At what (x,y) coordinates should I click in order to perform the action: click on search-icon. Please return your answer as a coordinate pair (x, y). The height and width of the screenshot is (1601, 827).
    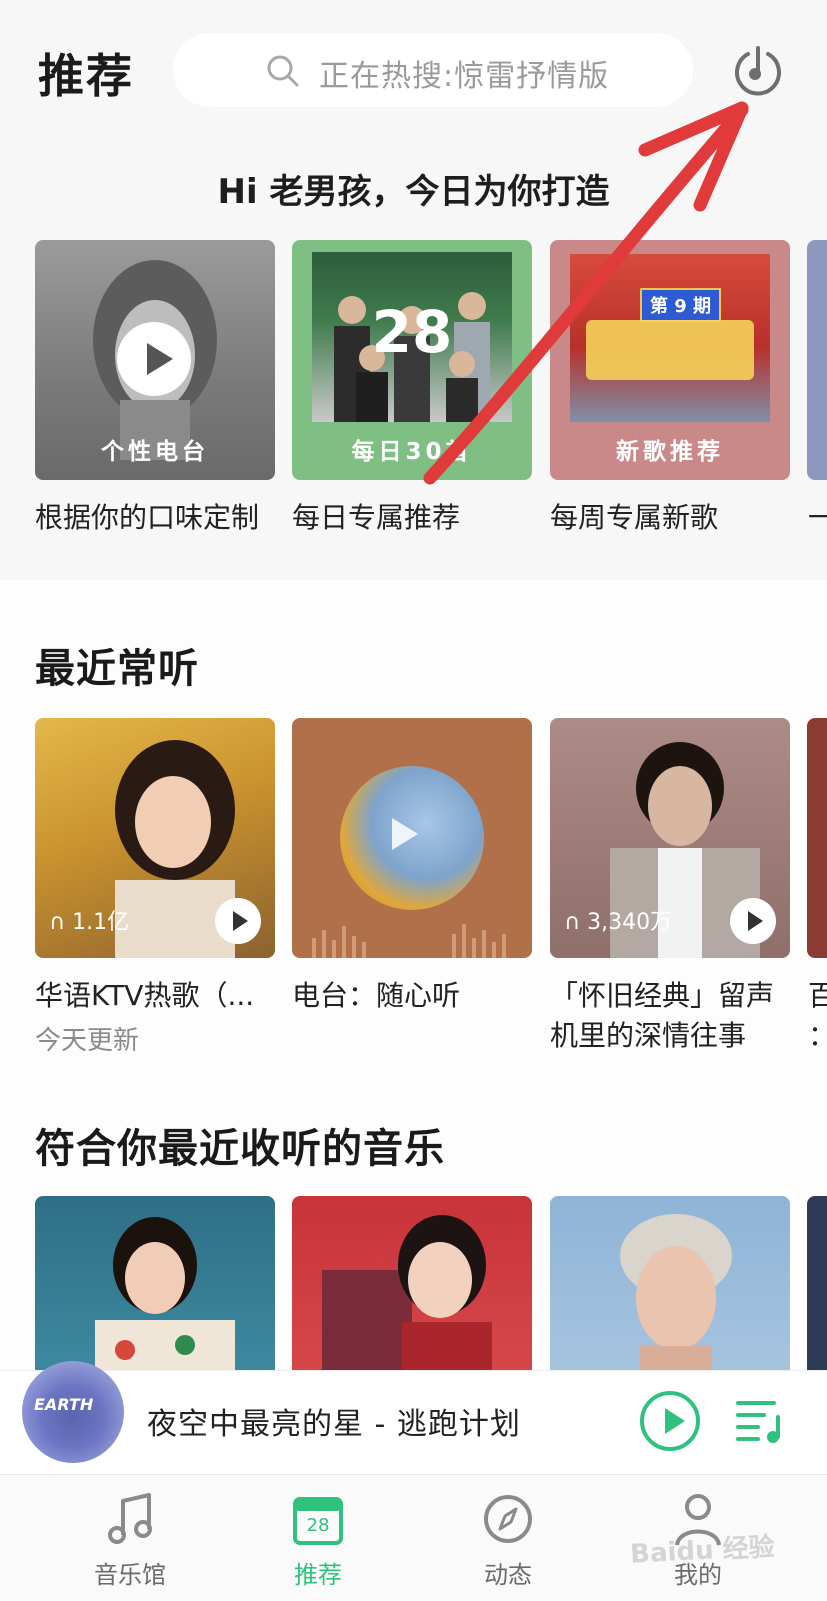
    Looking at the image, I should click on (283, 73).